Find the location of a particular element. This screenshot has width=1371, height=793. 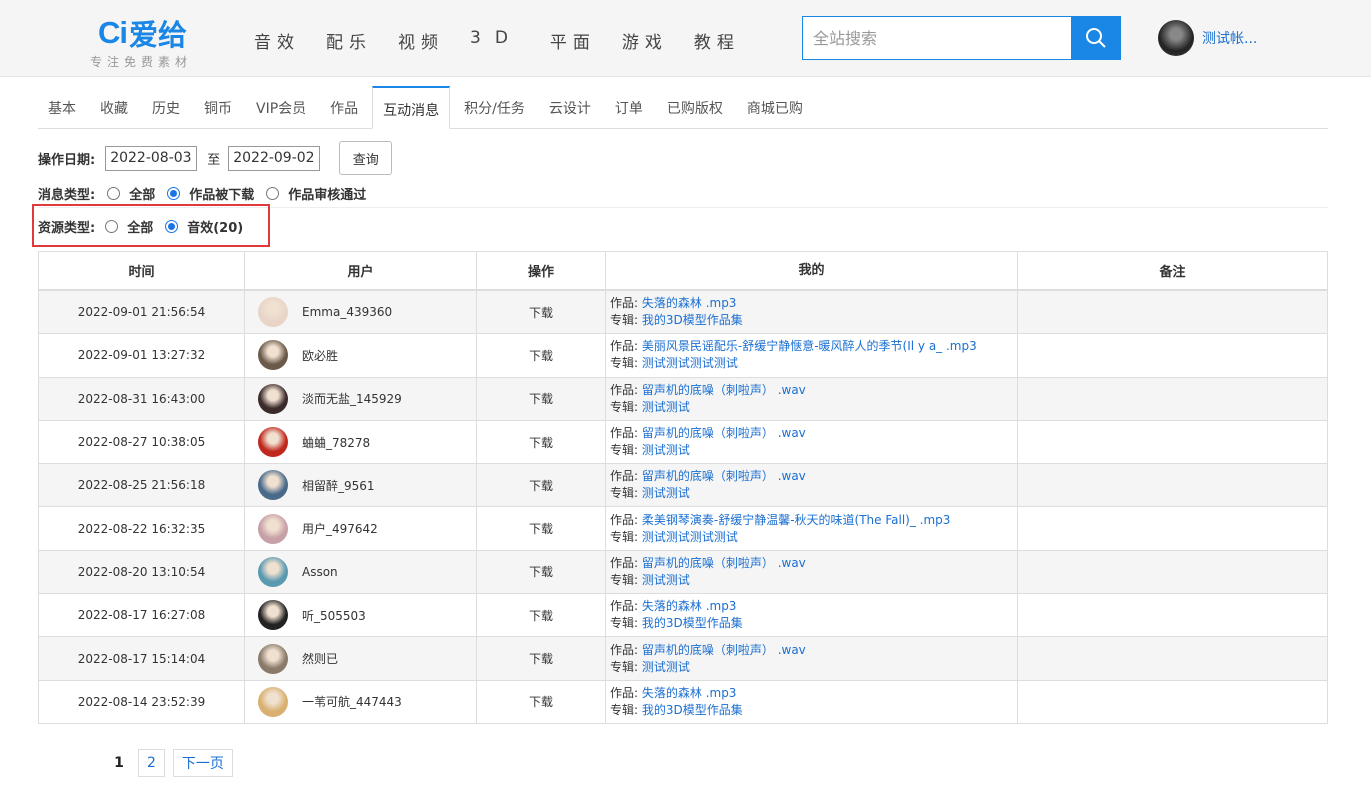

nav-item-graphic: 平面 is located at coordinates (573, 40).